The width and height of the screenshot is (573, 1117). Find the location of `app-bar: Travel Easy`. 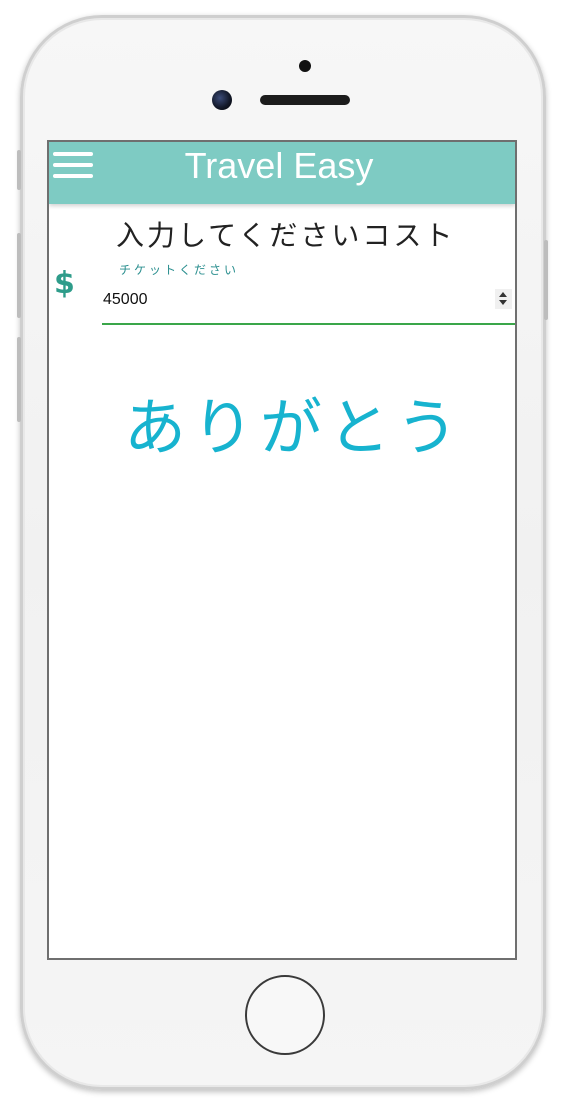

app-bar: Travel Easy is located at coordinates (282, 173).